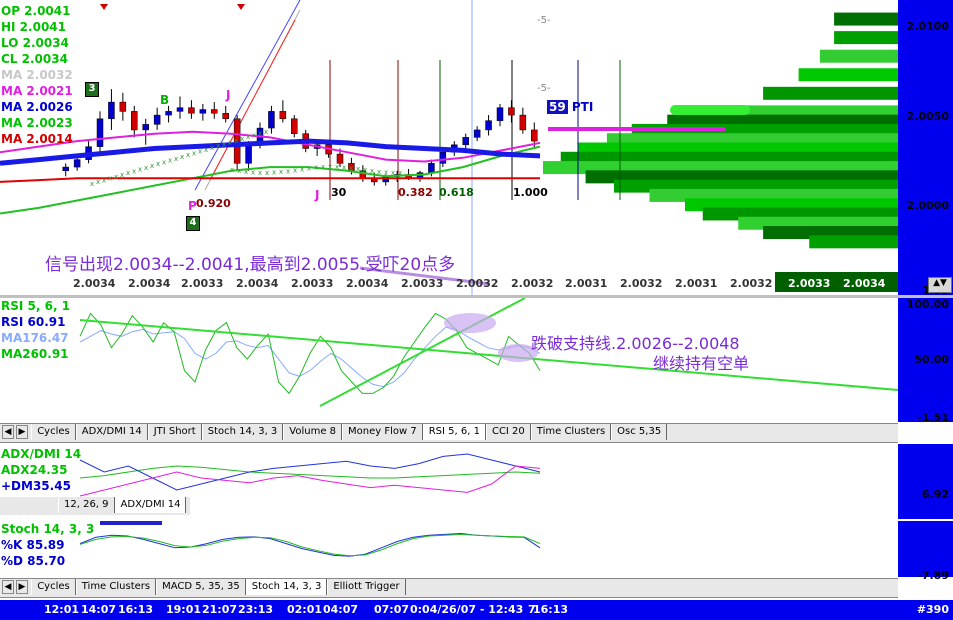 Image resolution: width=953 pixels, height=620 pixels. I want to click on time-label: 14:07, so click(99, 609).